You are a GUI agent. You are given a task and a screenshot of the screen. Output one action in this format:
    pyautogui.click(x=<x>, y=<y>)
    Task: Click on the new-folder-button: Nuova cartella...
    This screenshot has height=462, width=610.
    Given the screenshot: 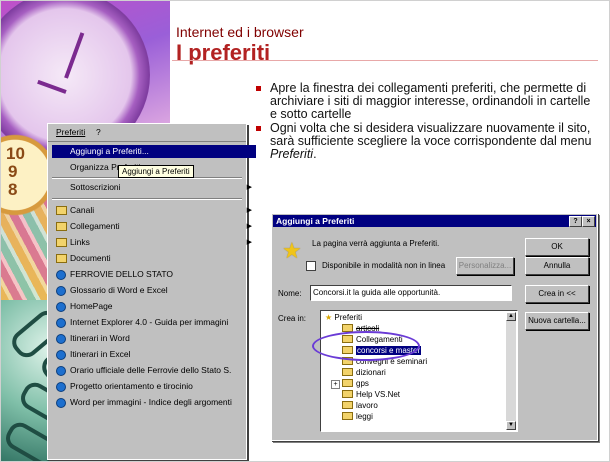 What is the action you would take?
    pyautogui.click(x=557, y=321)
    